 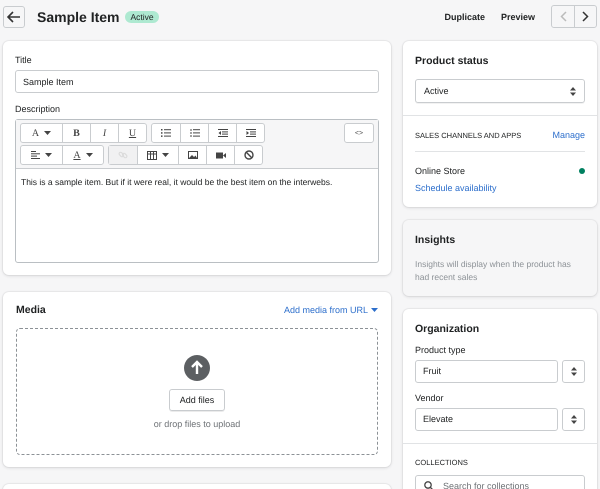 I want to click on status-select: Active, so click(x=500, y=91).